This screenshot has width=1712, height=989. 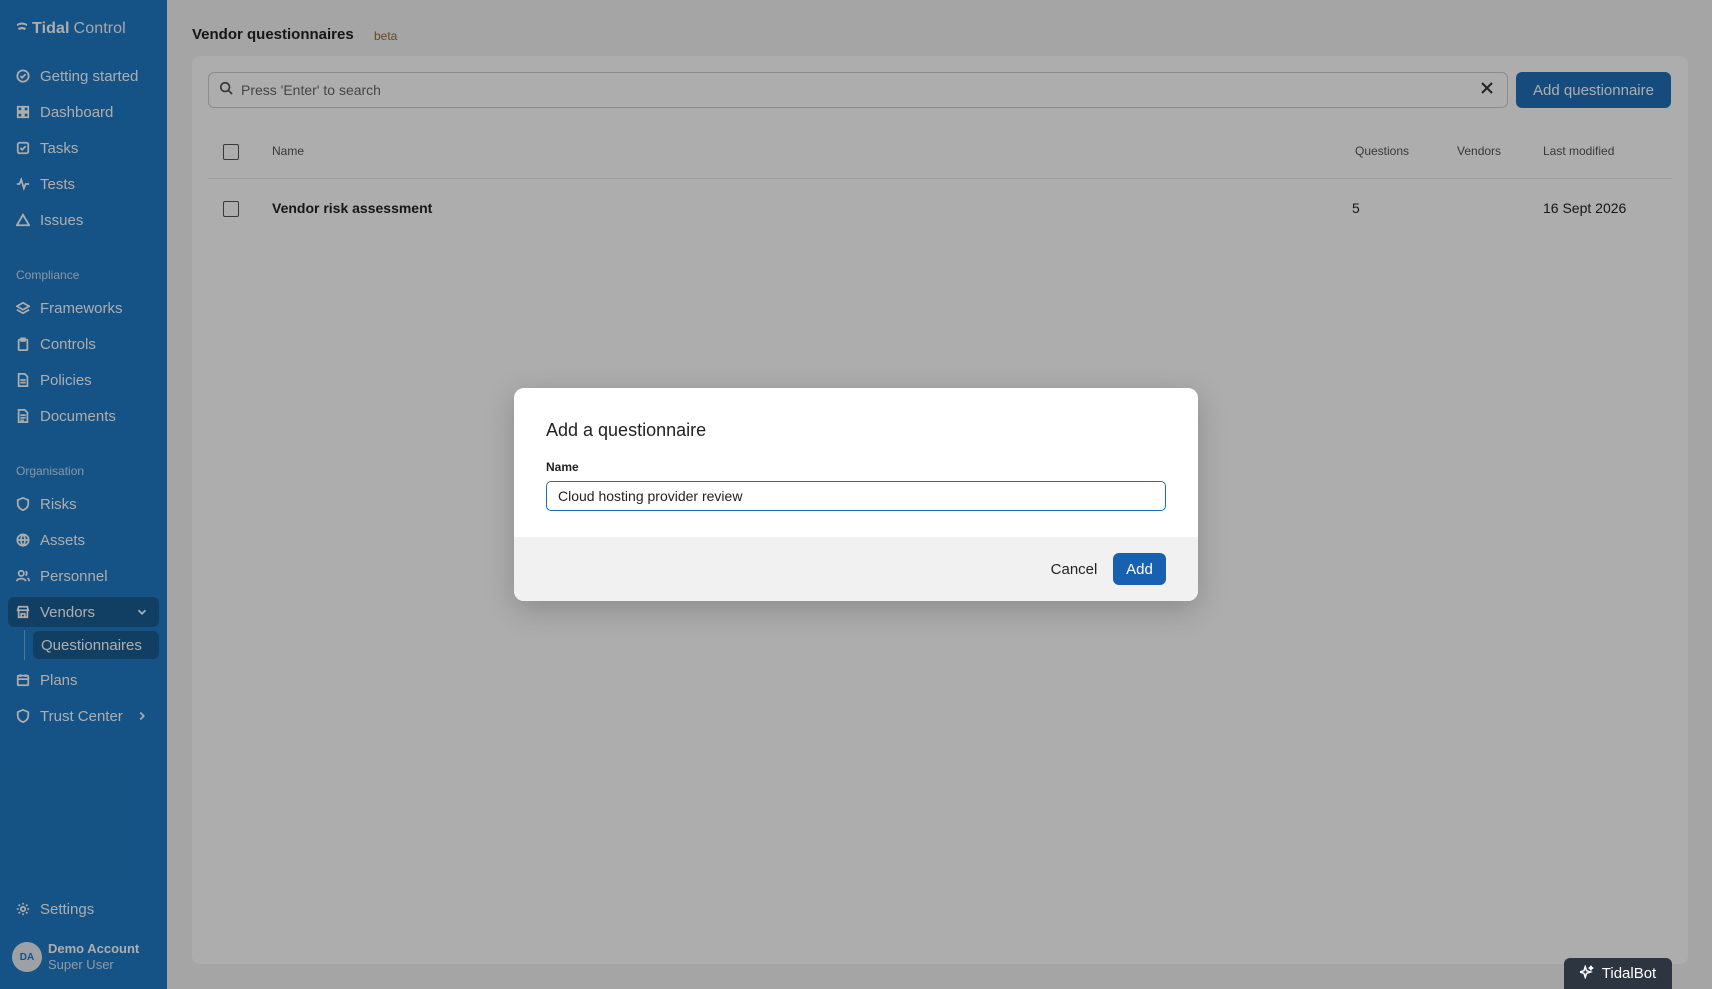 I want to click on tidalbot-button: TidalBot, so click(x=1618, y=973).